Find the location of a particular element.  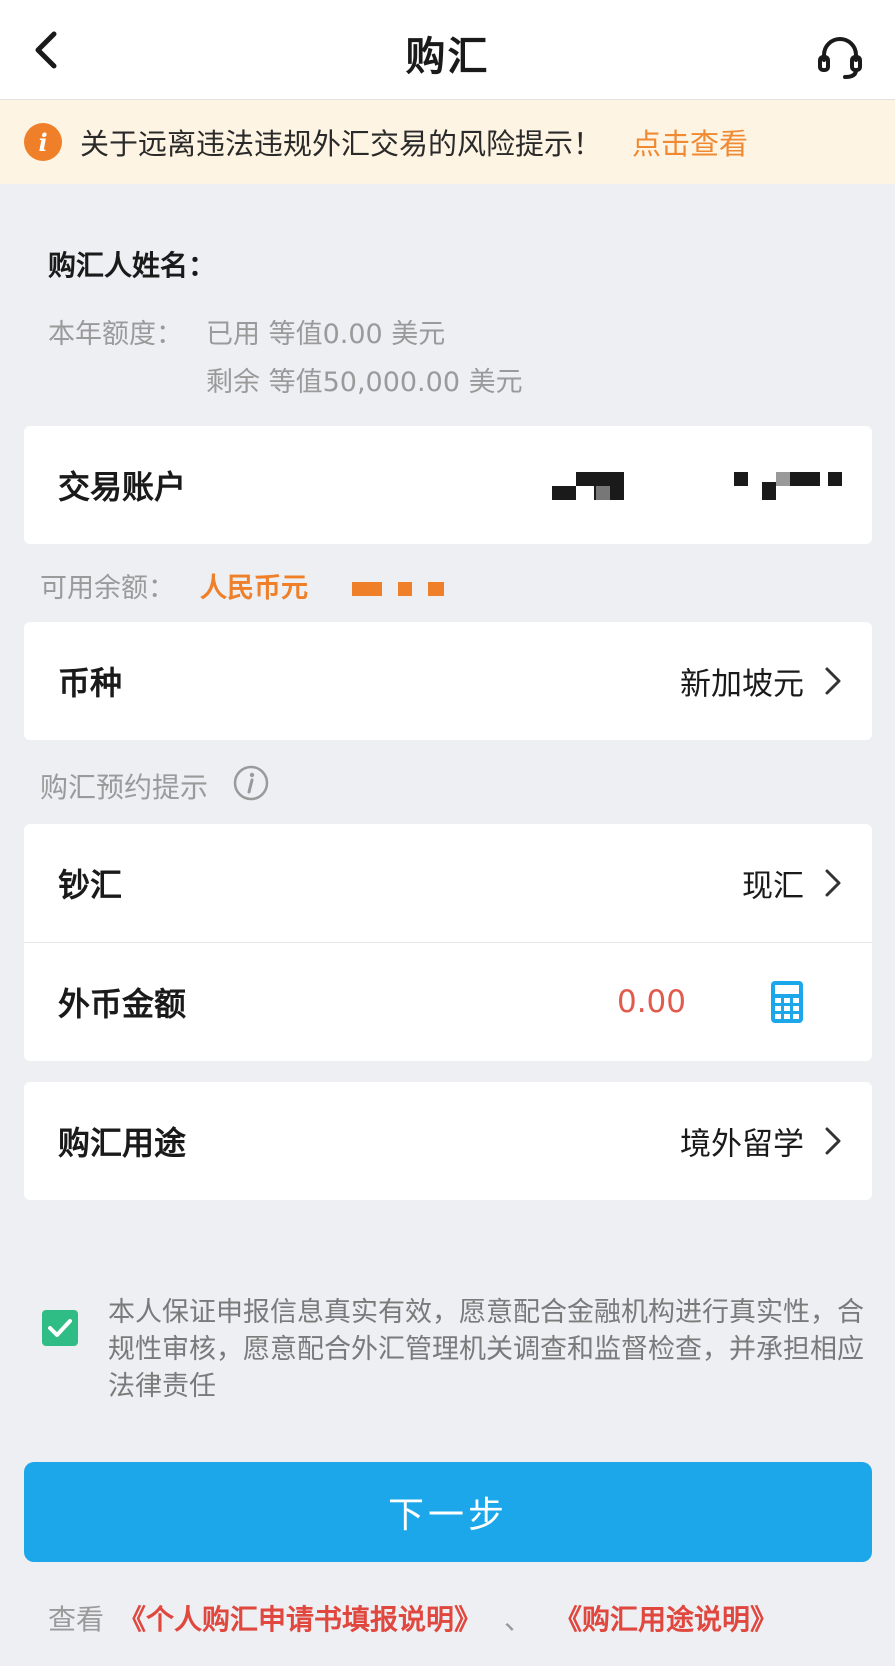

account-label: 交易账户 is located at coordinates (122, 487).